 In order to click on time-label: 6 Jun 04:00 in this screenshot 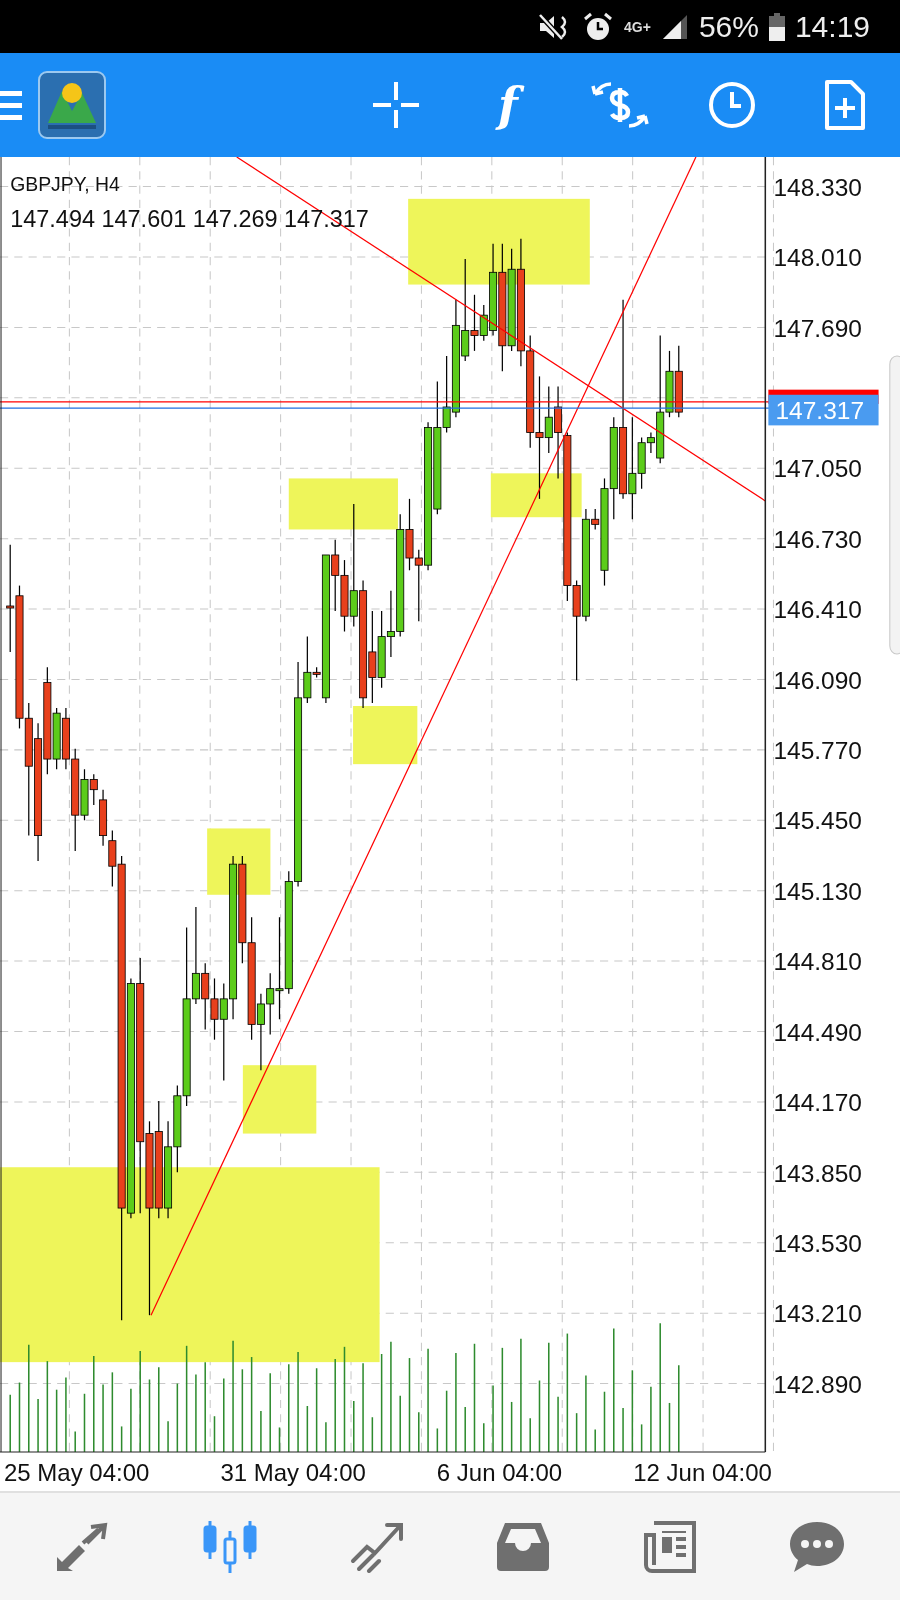, I will do `click(499, 1473)`.